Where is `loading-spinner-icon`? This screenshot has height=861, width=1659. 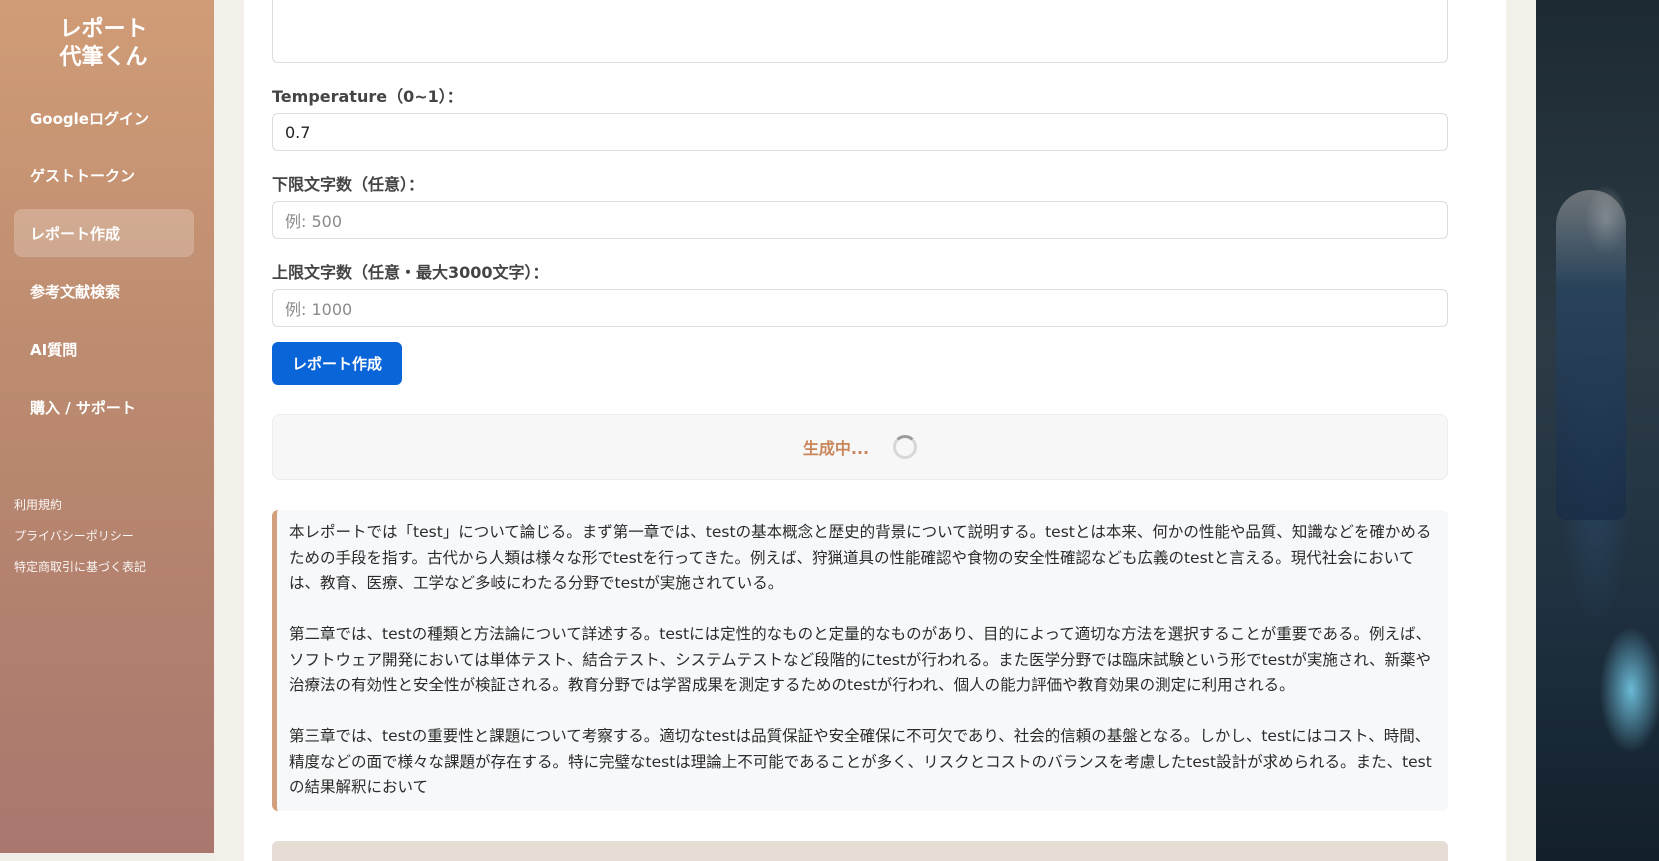 loading-spinner-icon is located at coordinates (905, 447).